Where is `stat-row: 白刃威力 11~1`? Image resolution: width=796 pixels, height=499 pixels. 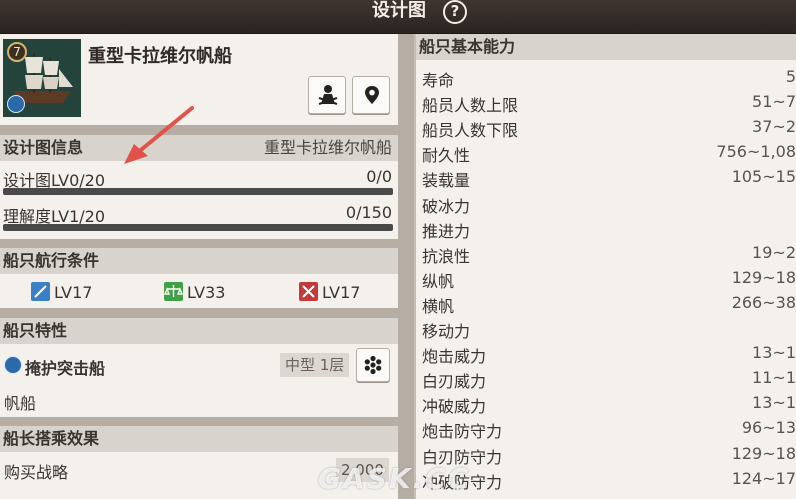 stat-row: 白刃威力 11~1 is located at coordinates (606, 378).